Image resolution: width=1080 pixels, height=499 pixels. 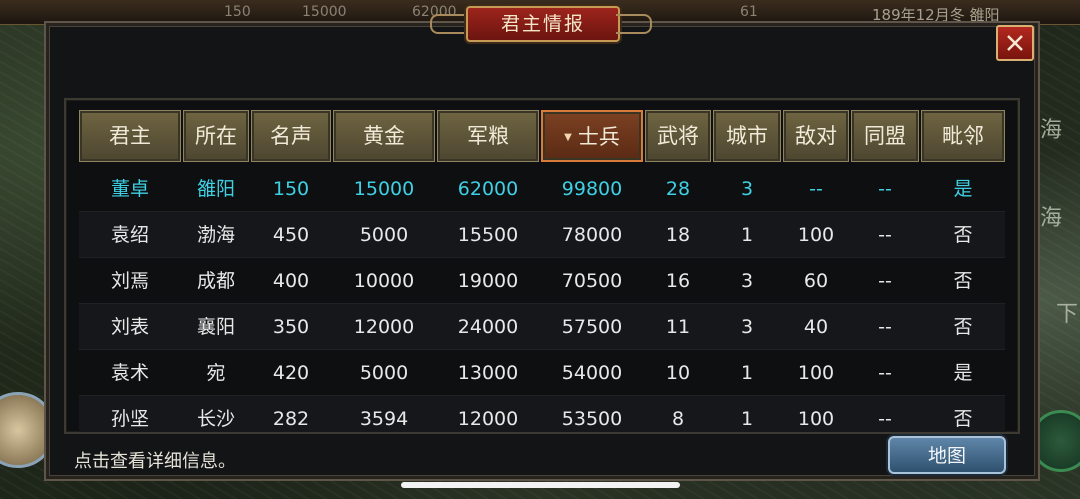 What do you see at coordinates (592, 373) in the screenshot?
I see `cell-soldiers: 54000` at bounding box center [592, 373].